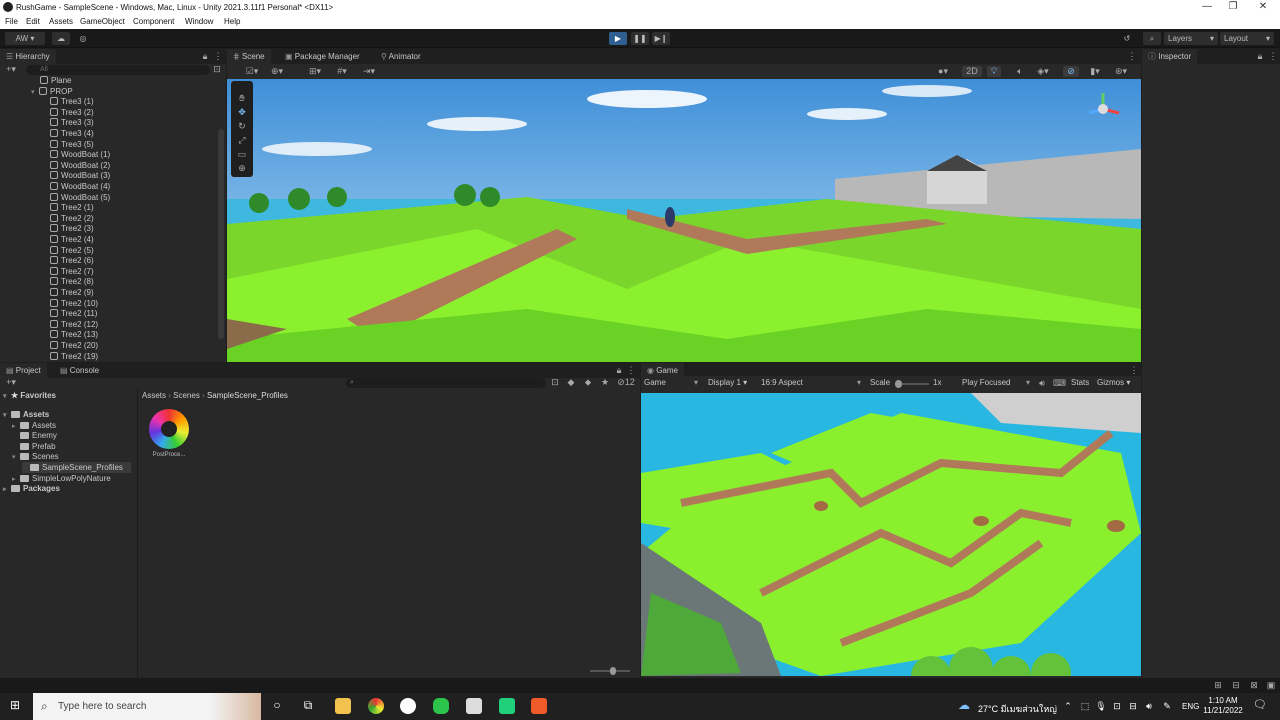 Image resolution: width=1280 pixels, height=720 pixels. What do you see at coordinates (1233, 6) in the screenshot?
I see `maximize-button: ❐` at bounding box center [1233, 6].